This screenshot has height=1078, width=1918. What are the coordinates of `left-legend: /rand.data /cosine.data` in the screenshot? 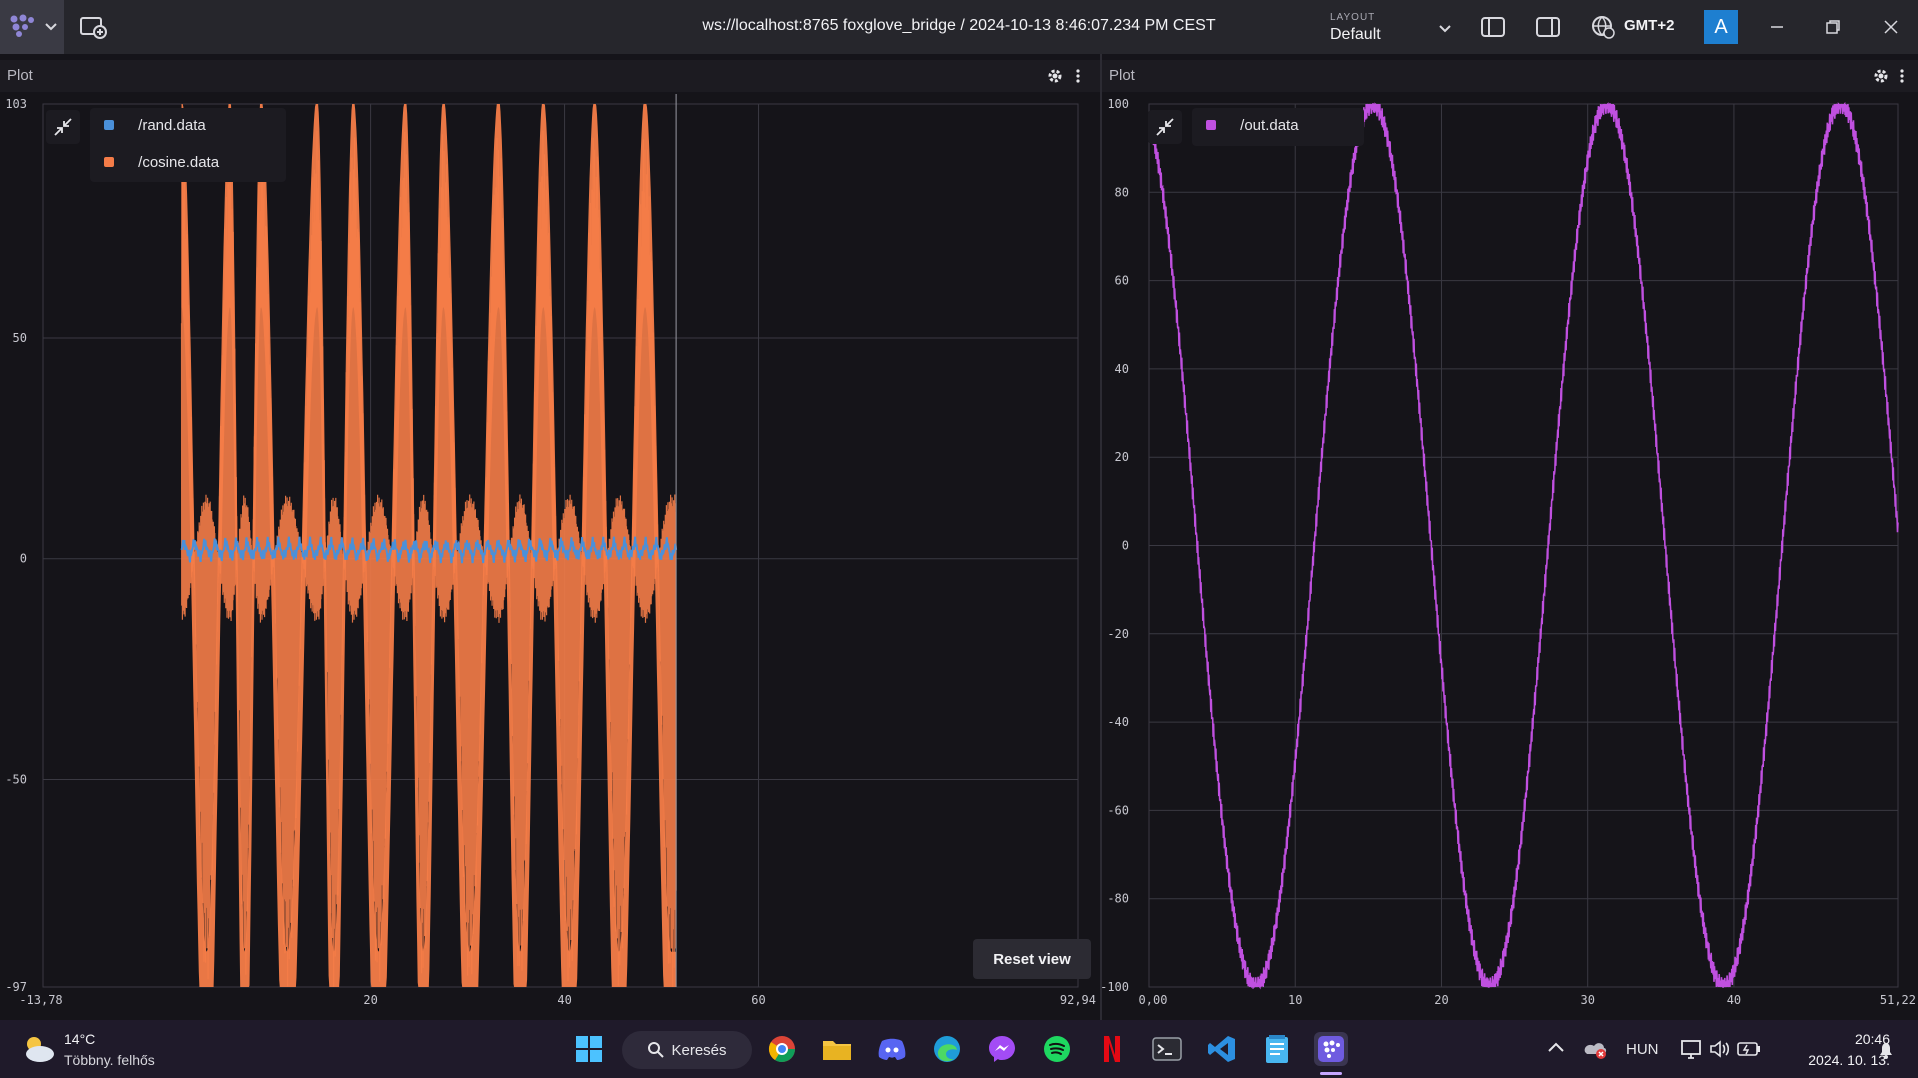 It's located at (188, 145).